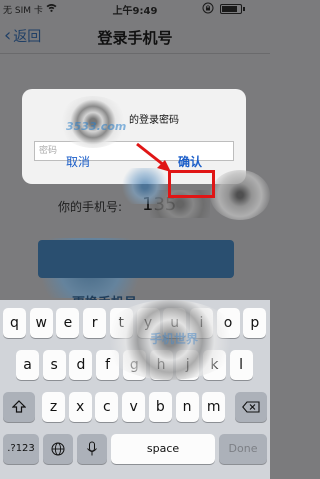  What do you see at coordinates (174, 339) in the screenshot?
I see `watermark-keyboard-text: 手机世界` at bounding box center [174, 339].